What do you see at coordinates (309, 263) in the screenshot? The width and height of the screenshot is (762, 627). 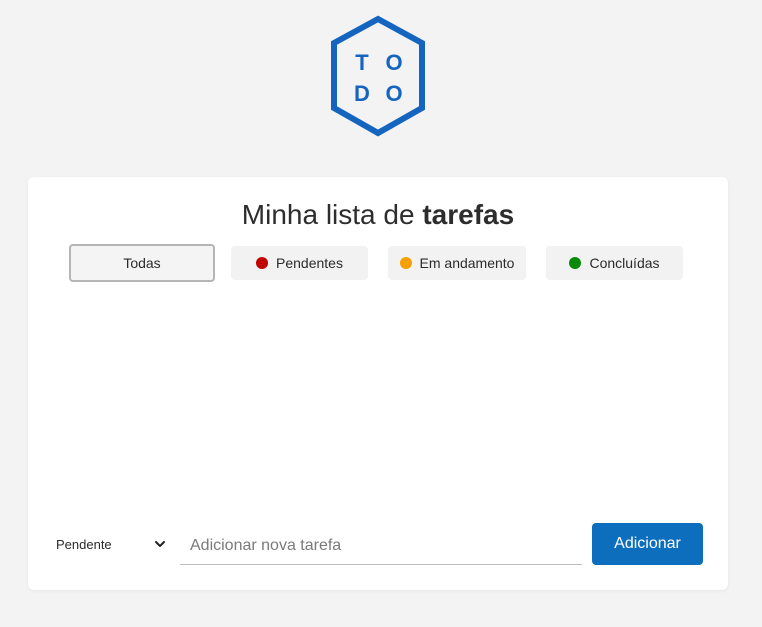 I see `filter-pending-label: Pendentes` at bounding box center [309, 263].